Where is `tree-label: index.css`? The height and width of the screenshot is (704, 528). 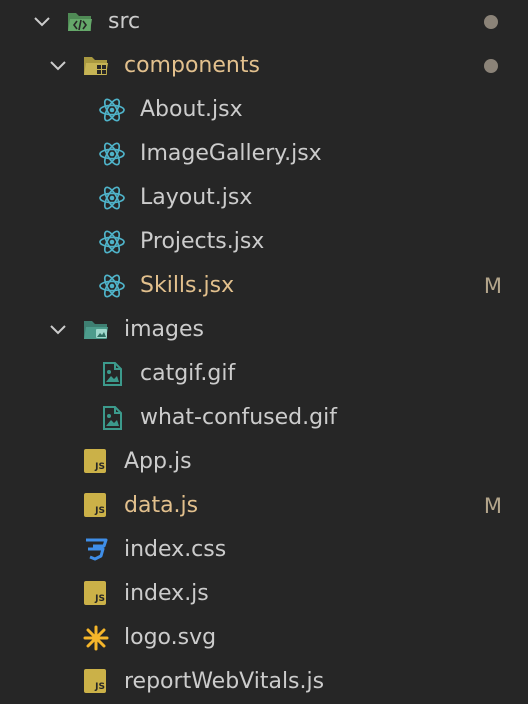 tree-label: index.css is located at coordinates (175, 549).